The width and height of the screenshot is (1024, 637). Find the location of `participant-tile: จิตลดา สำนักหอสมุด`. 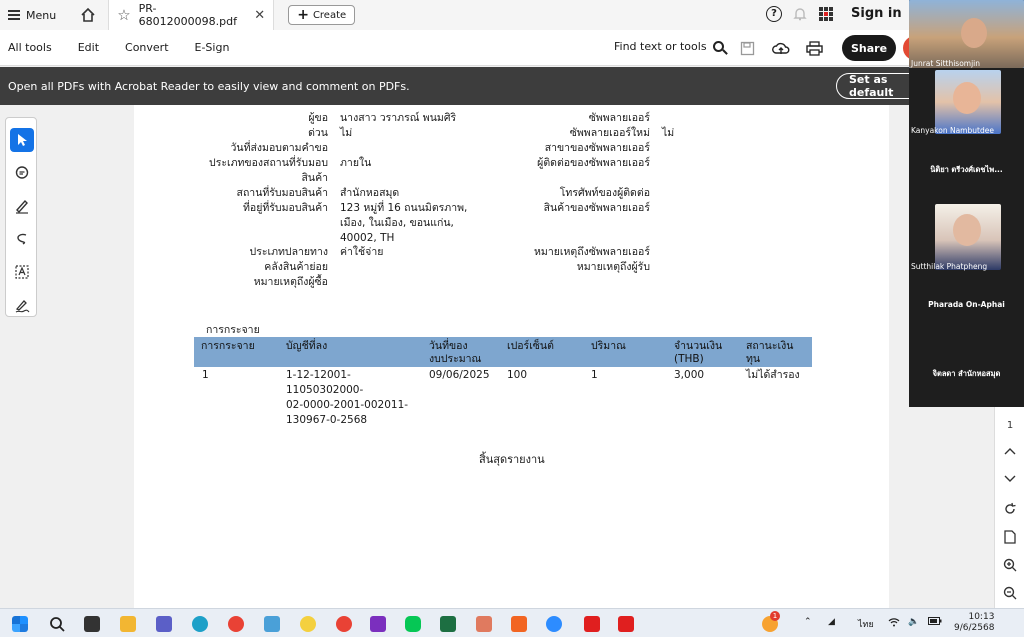

participant-tile: จิตลดา สำนักหอสมุด is located at coordinates (966, 373).